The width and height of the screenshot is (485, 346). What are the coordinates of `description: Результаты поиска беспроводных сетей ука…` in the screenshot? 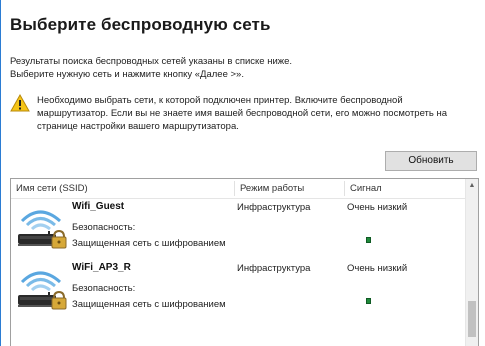 It's located at (151, 68).